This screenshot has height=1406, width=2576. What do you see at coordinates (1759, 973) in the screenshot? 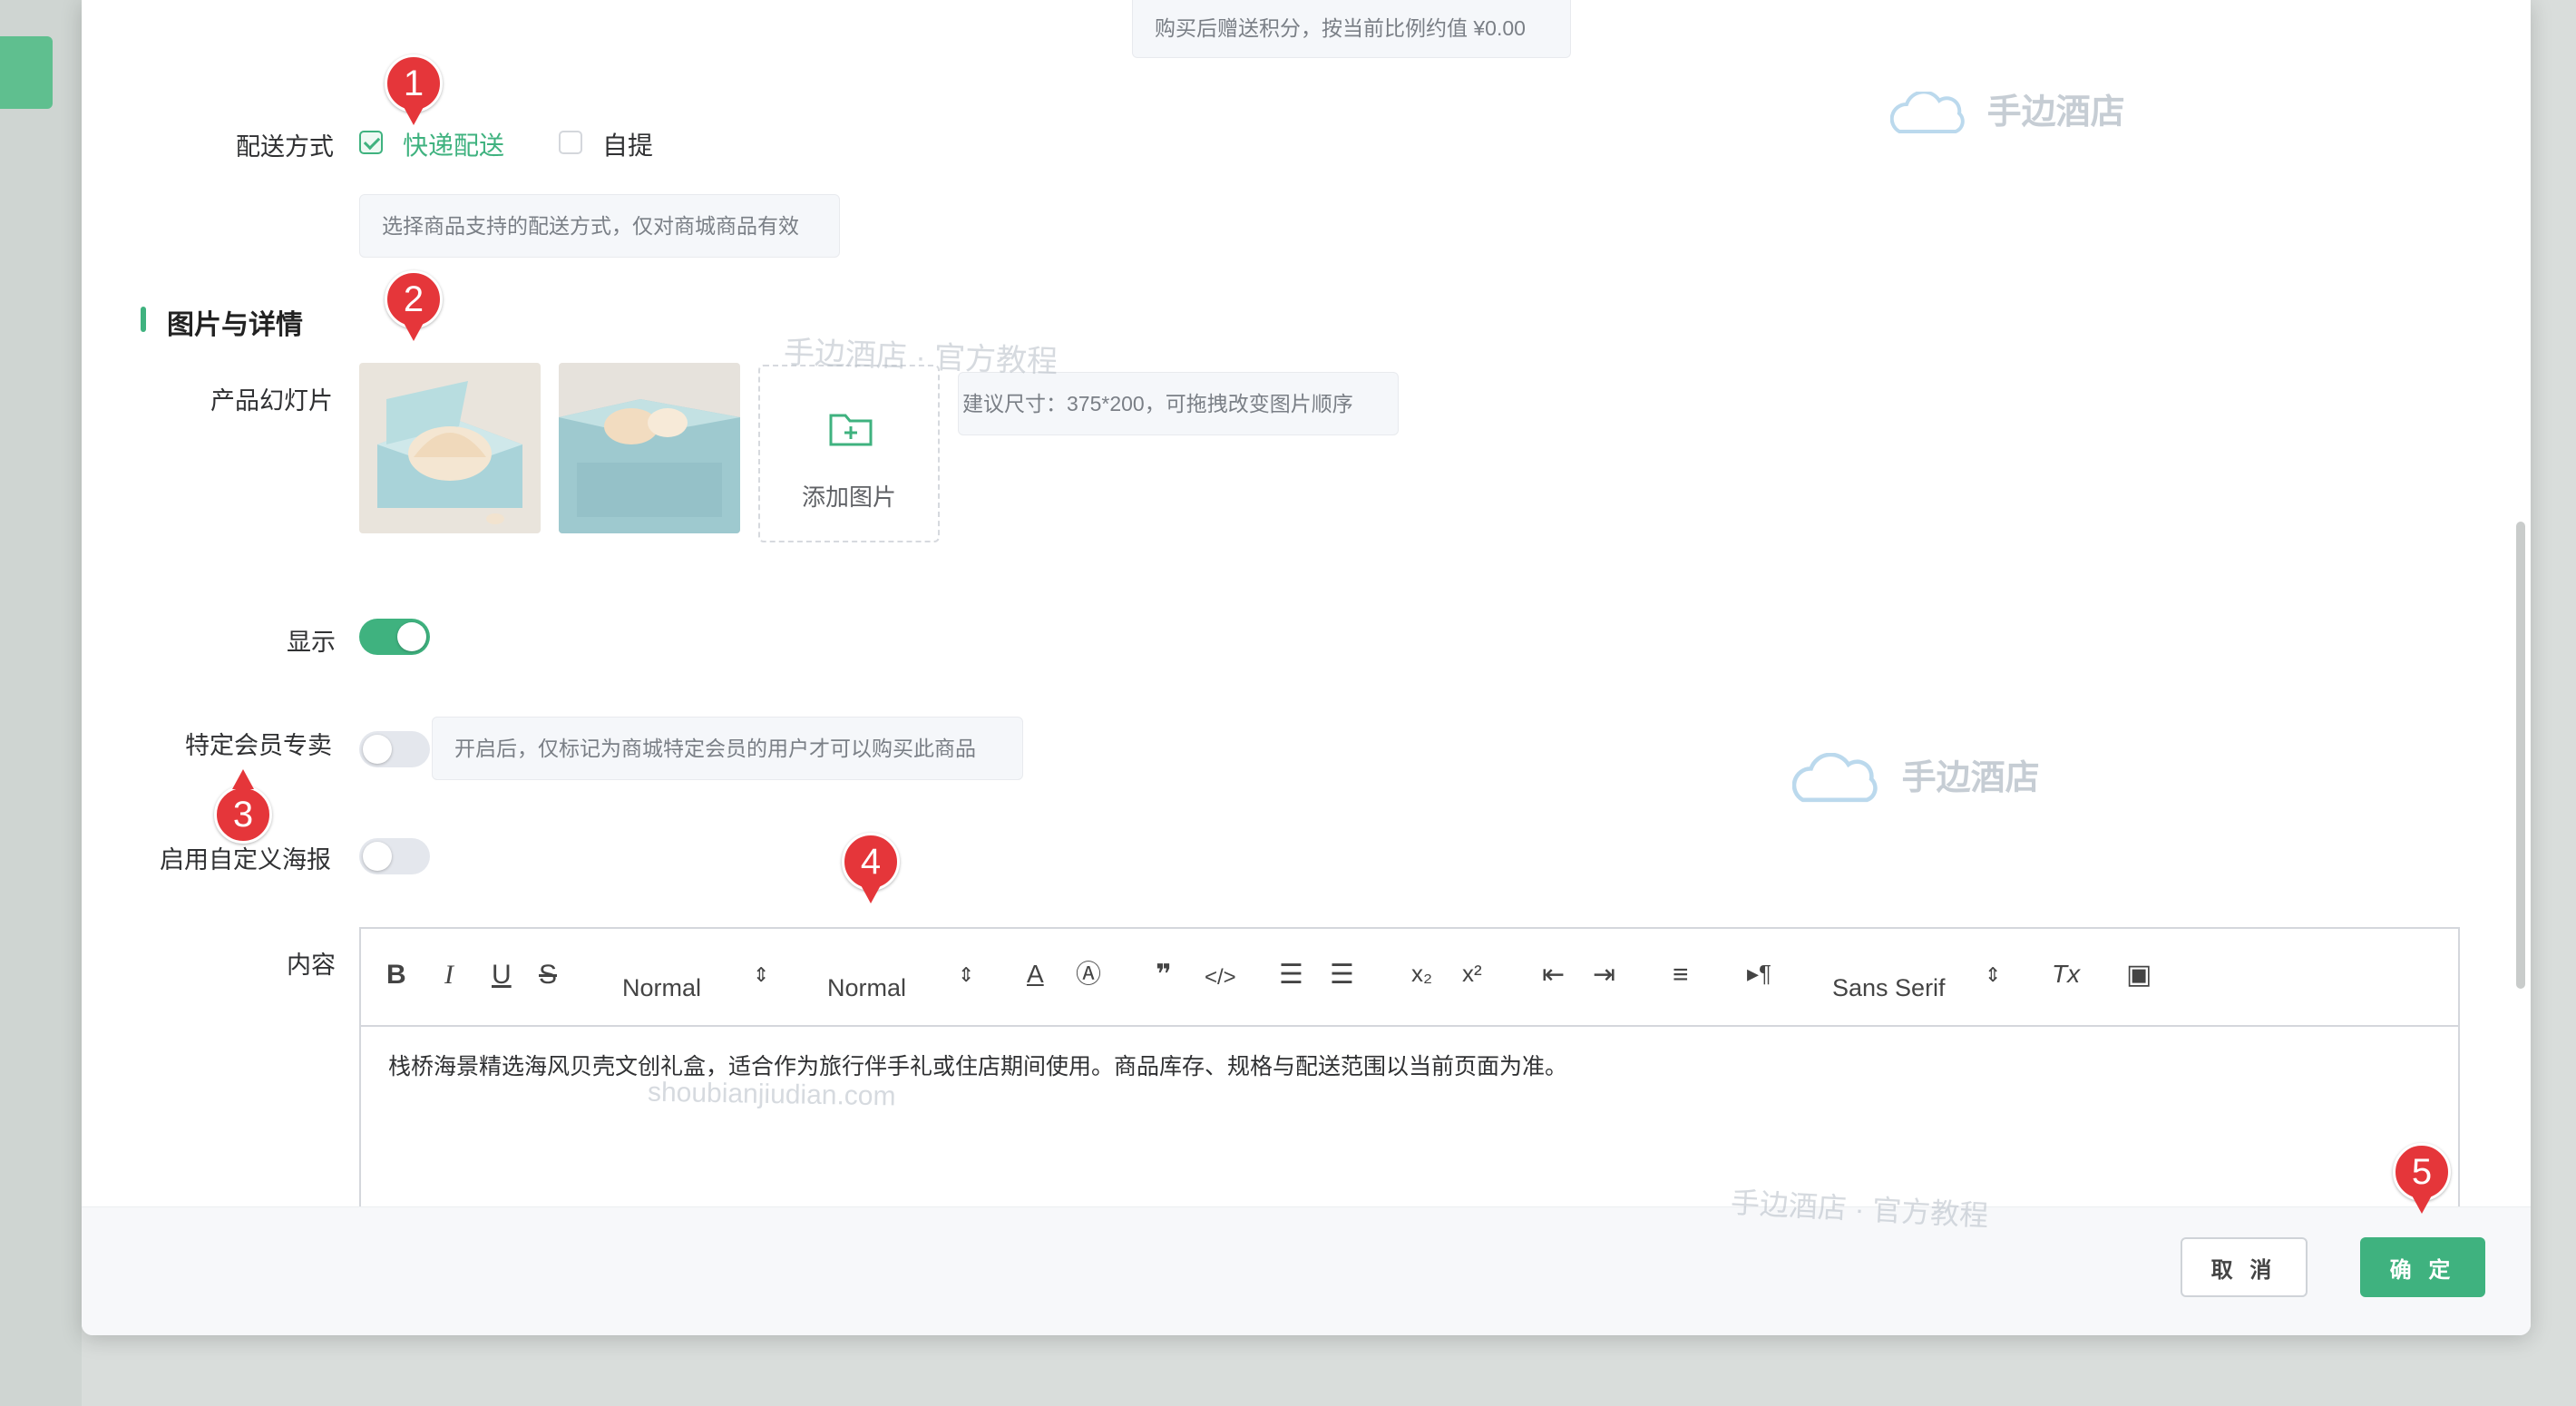
I see `text-direction-icon: ▸¶` at bounding box center [1759, 973].